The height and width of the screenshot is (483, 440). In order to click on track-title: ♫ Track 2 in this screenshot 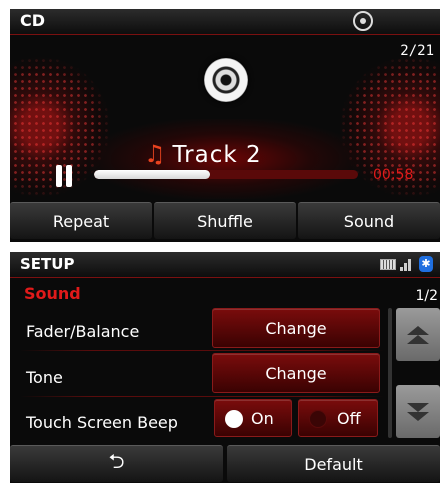, I will do `click(203, 154)`.